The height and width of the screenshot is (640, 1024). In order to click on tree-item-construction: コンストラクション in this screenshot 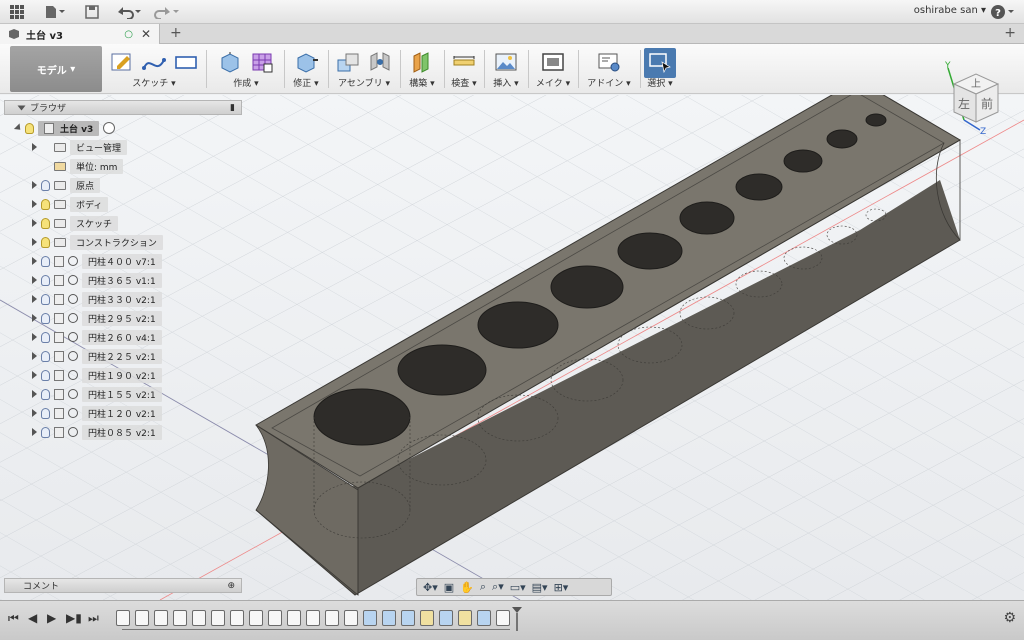, I will do `click(97, 242)`.